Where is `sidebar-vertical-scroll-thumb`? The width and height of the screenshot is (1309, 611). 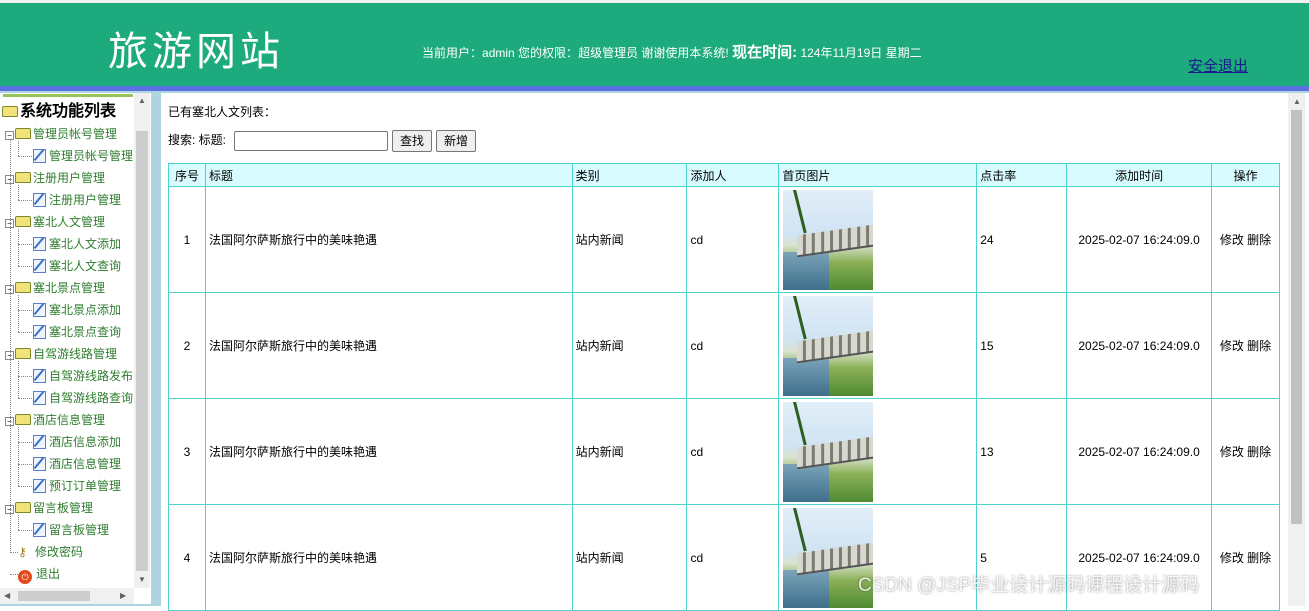
sidebar-vertical-scroll-thumb is located at coordinates (142, 351).